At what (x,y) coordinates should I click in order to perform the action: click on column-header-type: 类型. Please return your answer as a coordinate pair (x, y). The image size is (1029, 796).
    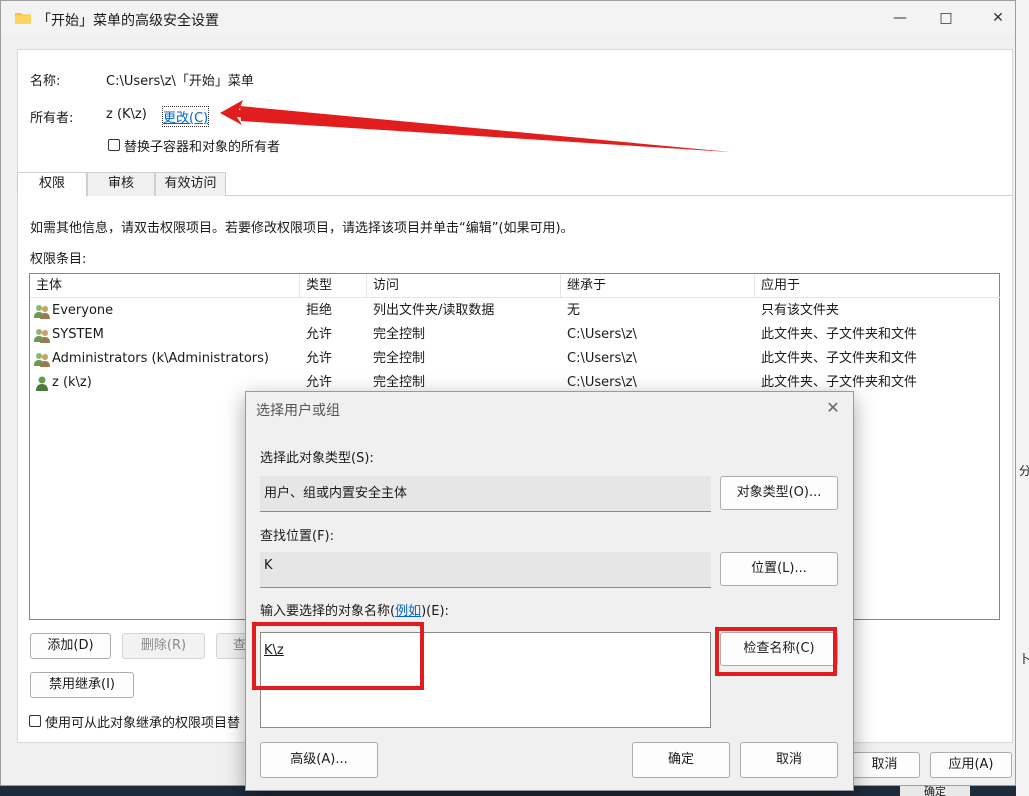
    Looking at the image, I should click on (333, 286).